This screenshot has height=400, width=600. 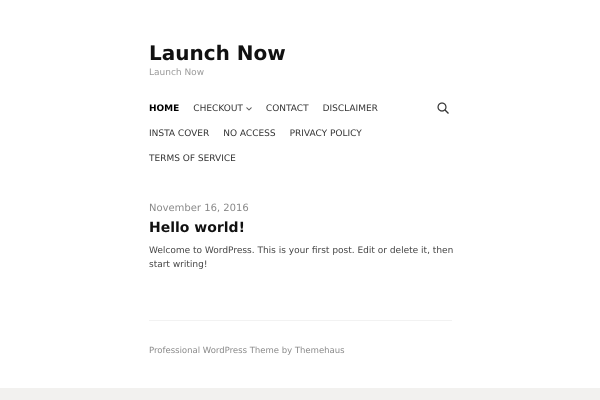 What do you see at coordinates (443, 108) in the screenshot?
I see `search-icon` at bounding box center [443, 108].